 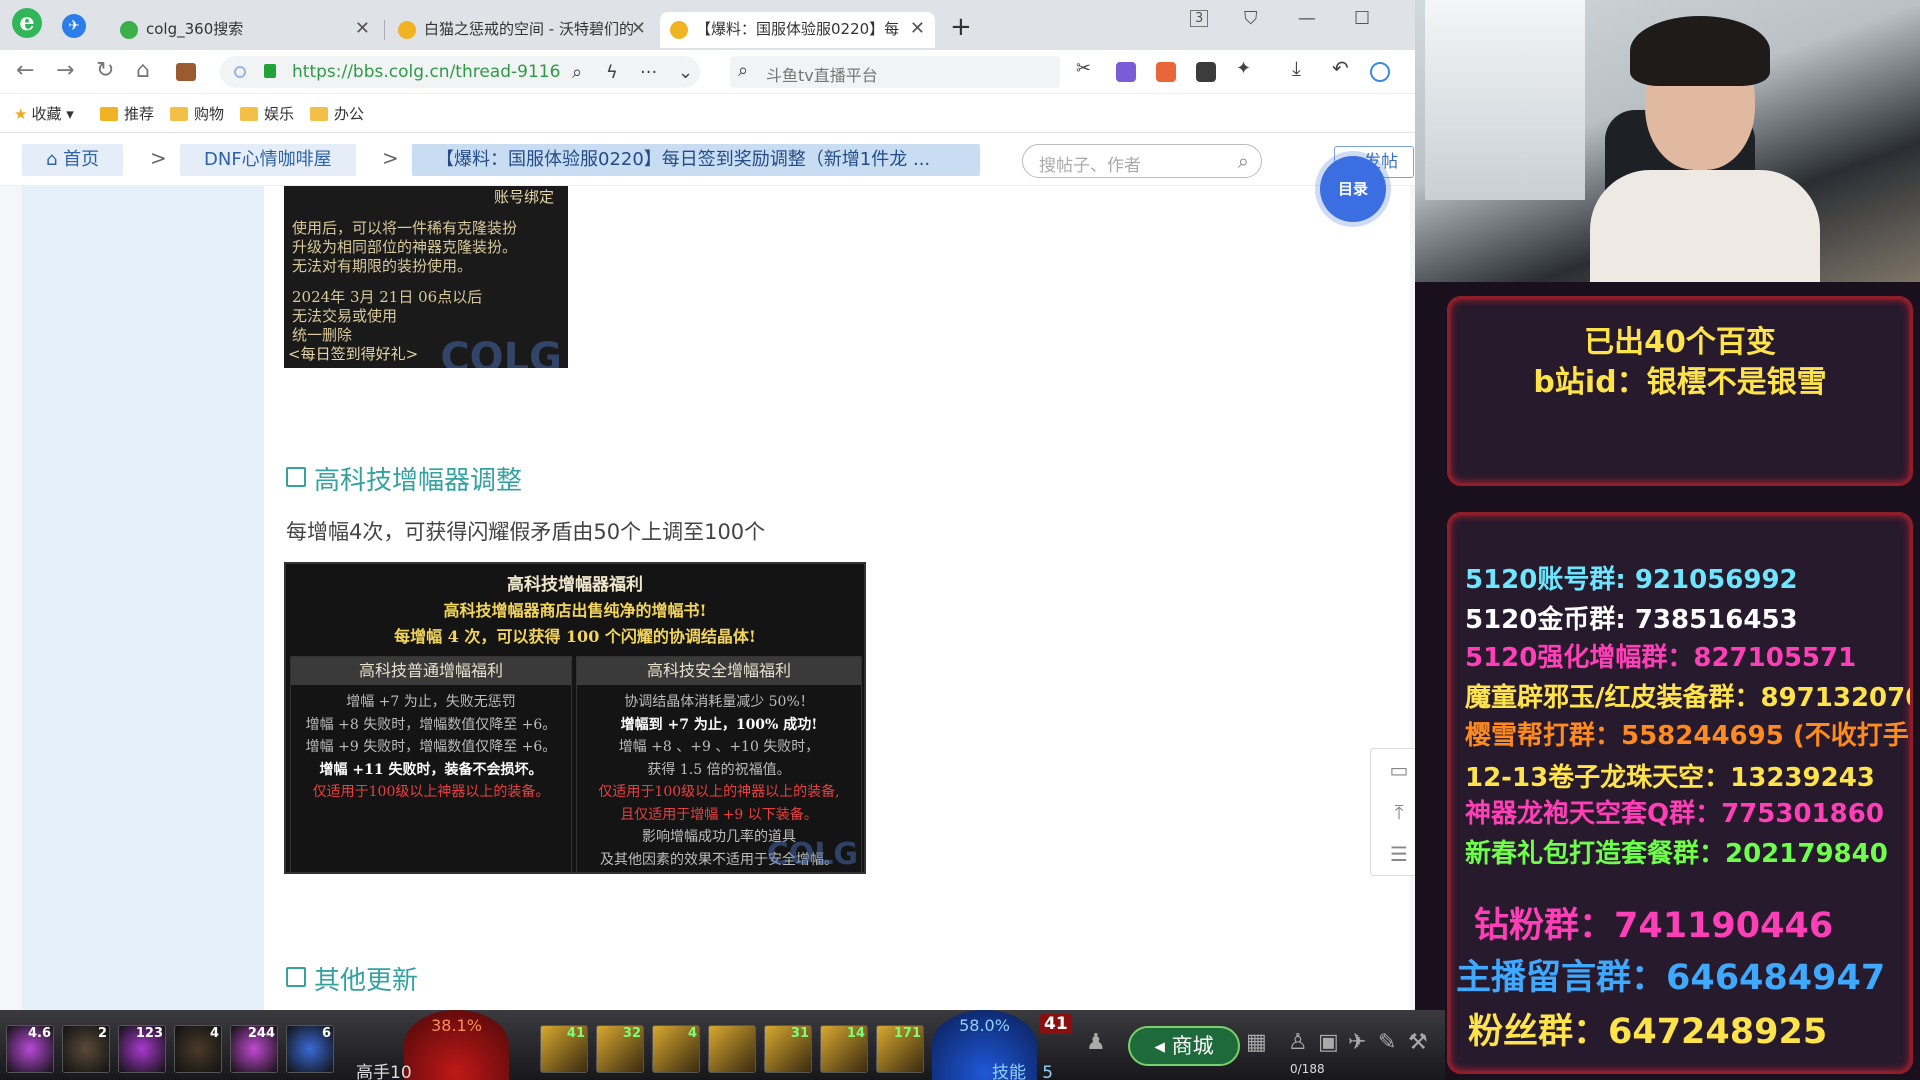 I want to click on edge-icon, so click(x=1380, y=72).